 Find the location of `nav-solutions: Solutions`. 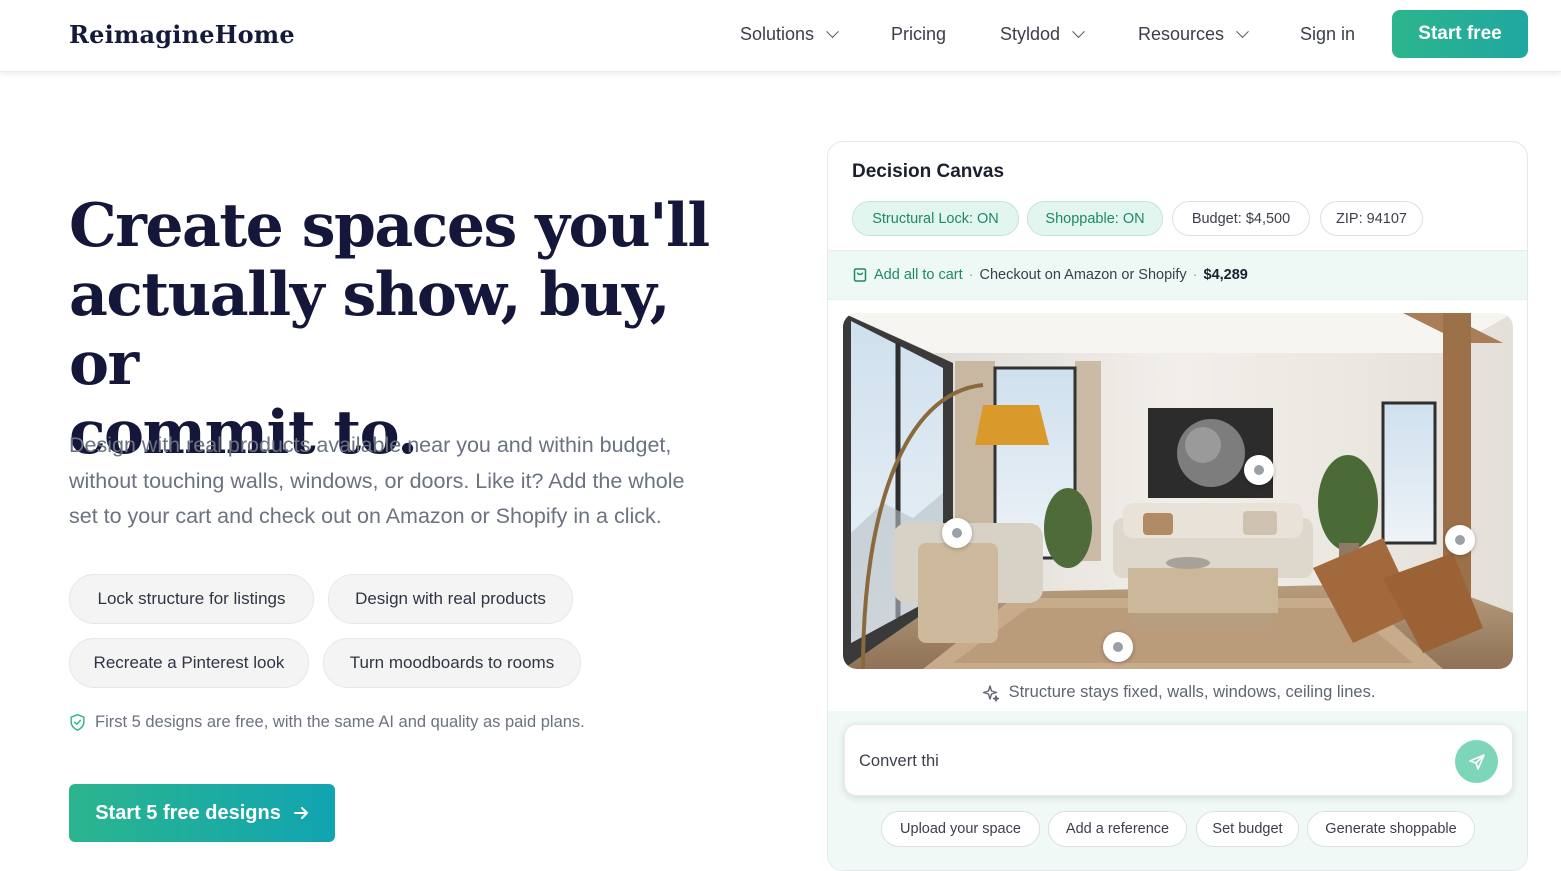

nav-solutions: Solutions is located at coordinates (789, 34).